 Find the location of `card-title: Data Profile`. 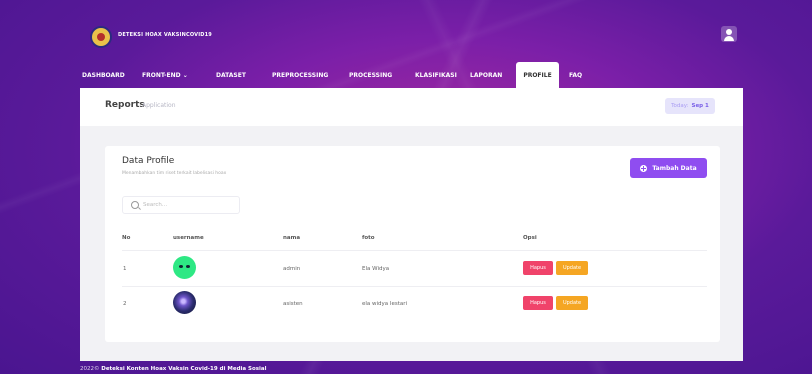

card-title: Data Profile is located at coordinates (148, 161).